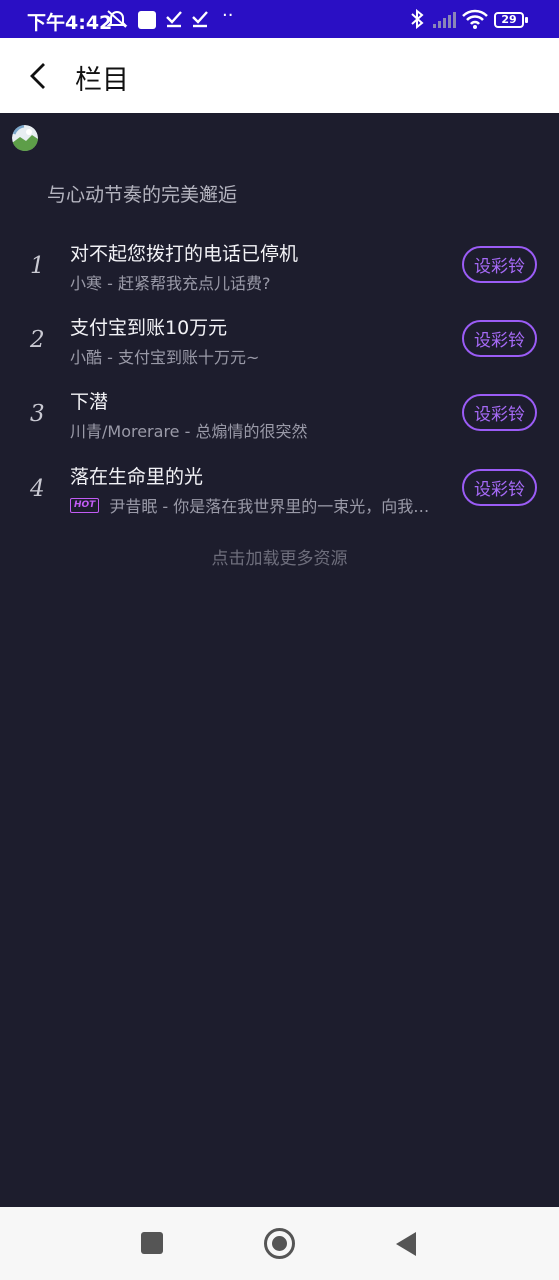 The height and width of the screenshot is (1280, 559). Describe the element at coordinates (37, 340) in the screenshot. I see `song-rank: 2` at that location.